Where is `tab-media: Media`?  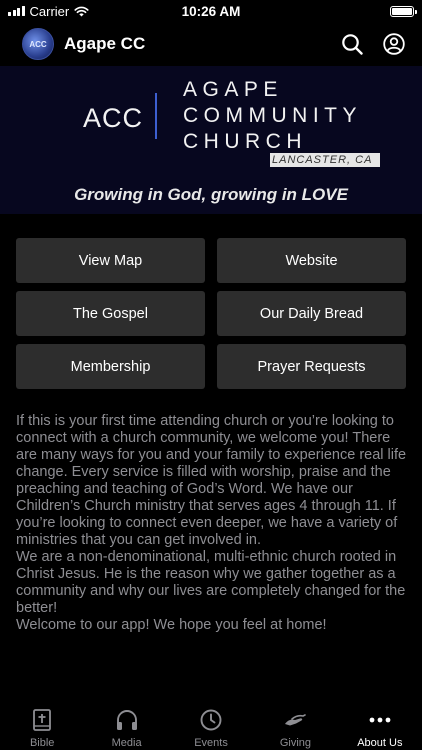 tab-media: Media is located at coordinates (126, 726).